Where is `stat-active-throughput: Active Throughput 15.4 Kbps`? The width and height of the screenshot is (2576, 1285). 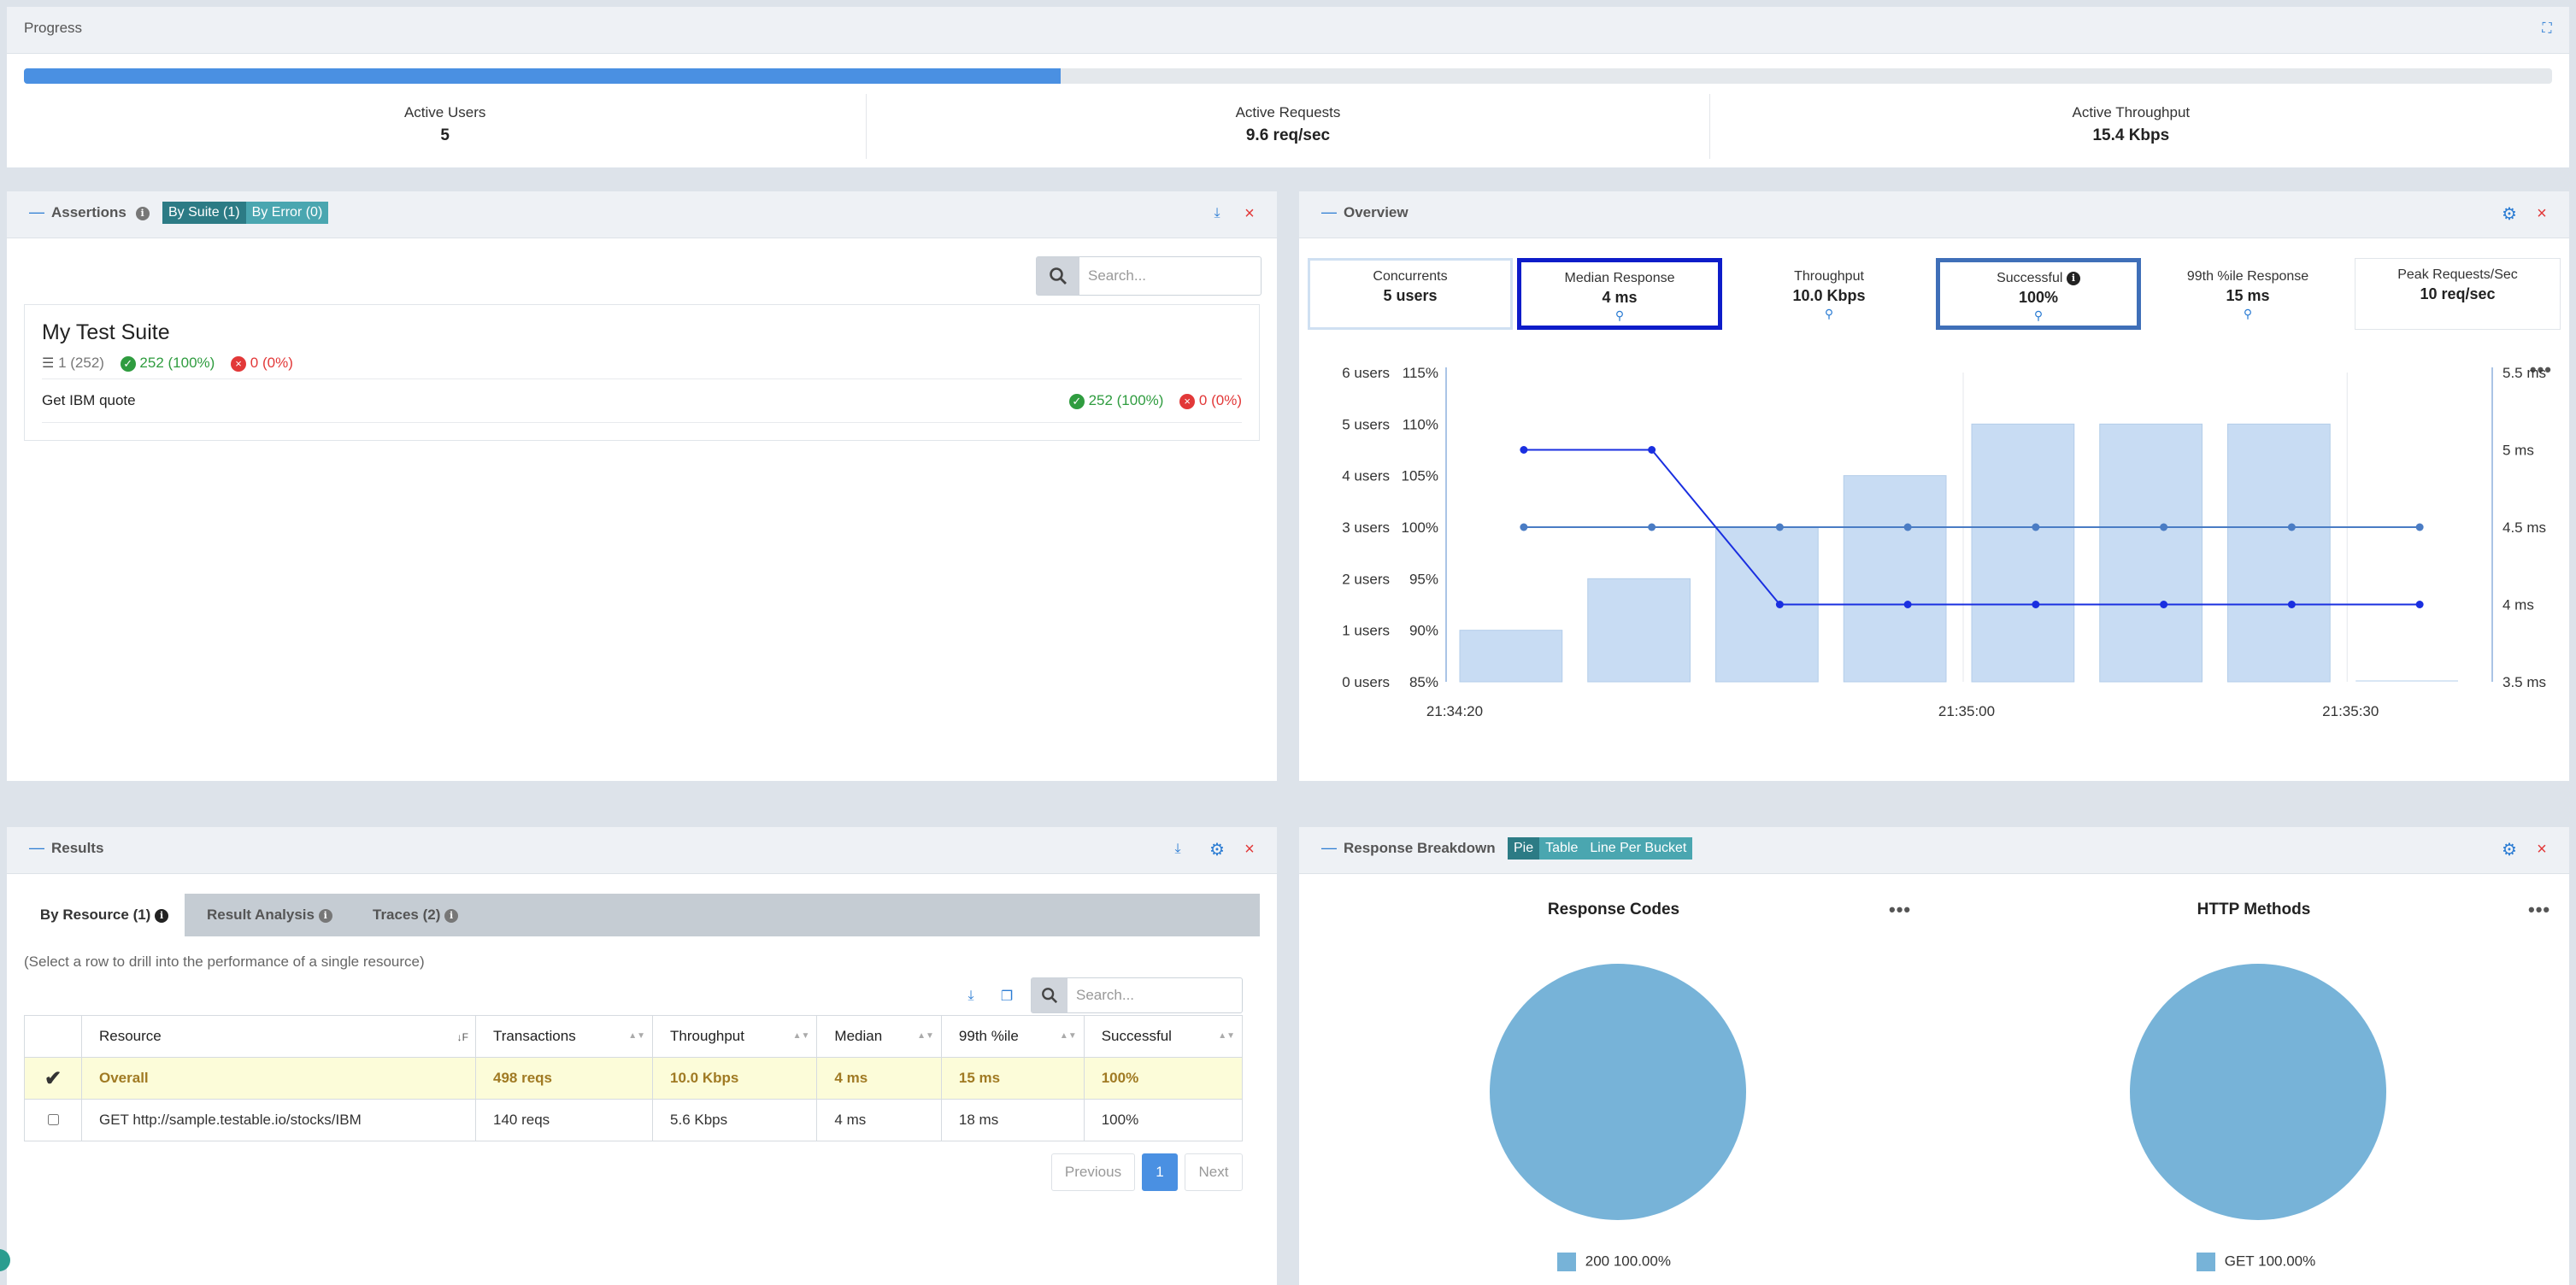
stat-active-throughput: Active Throughput 15.4 Kbps is located at coordinates (2131, 126).